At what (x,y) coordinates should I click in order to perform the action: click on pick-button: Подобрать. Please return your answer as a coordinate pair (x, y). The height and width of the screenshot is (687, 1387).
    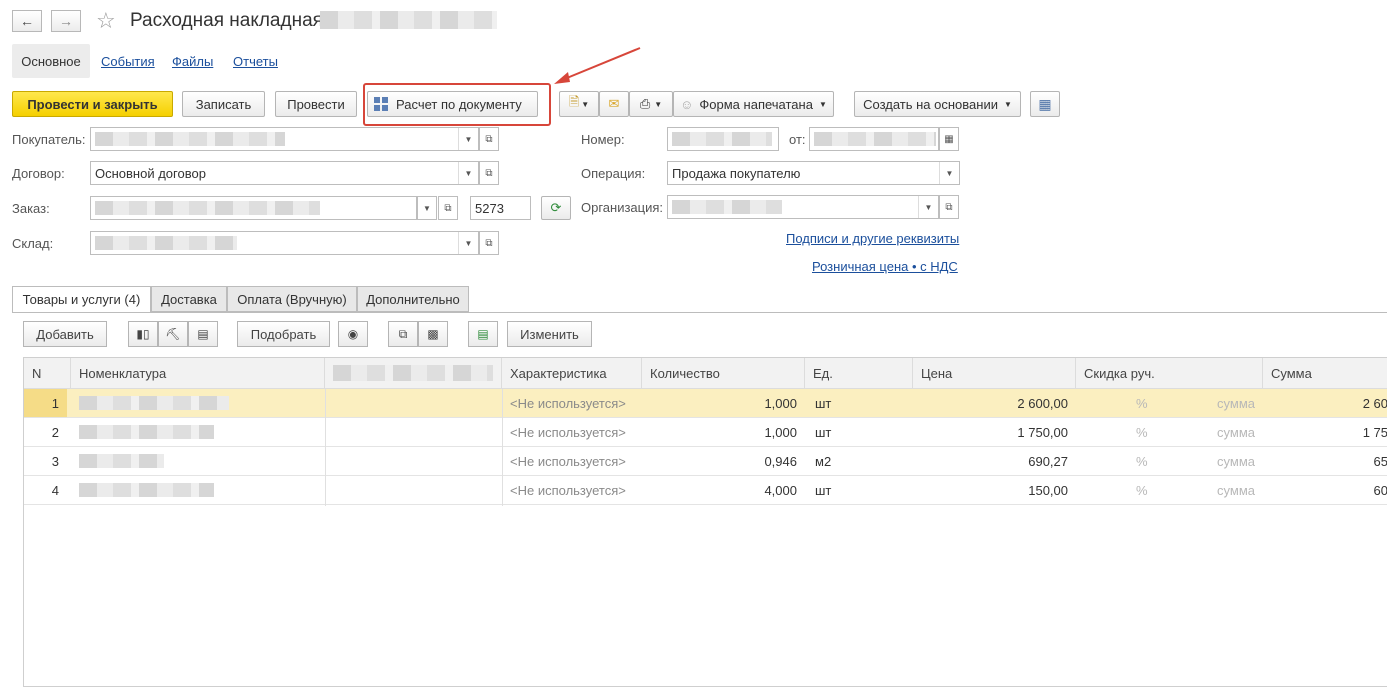
    Looking at the image, I should click on (283, 334).